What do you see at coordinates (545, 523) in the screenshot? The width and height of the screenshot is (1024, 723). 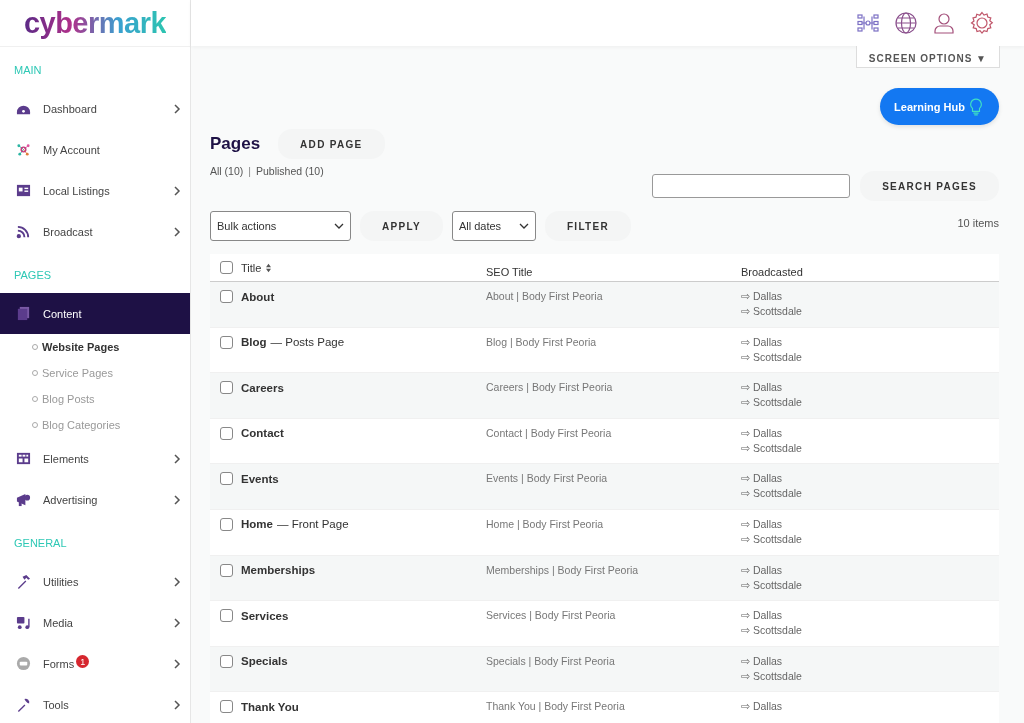 I see `seo-title-cell: Home | Body First Peoria` at bounding box center [545, 523].